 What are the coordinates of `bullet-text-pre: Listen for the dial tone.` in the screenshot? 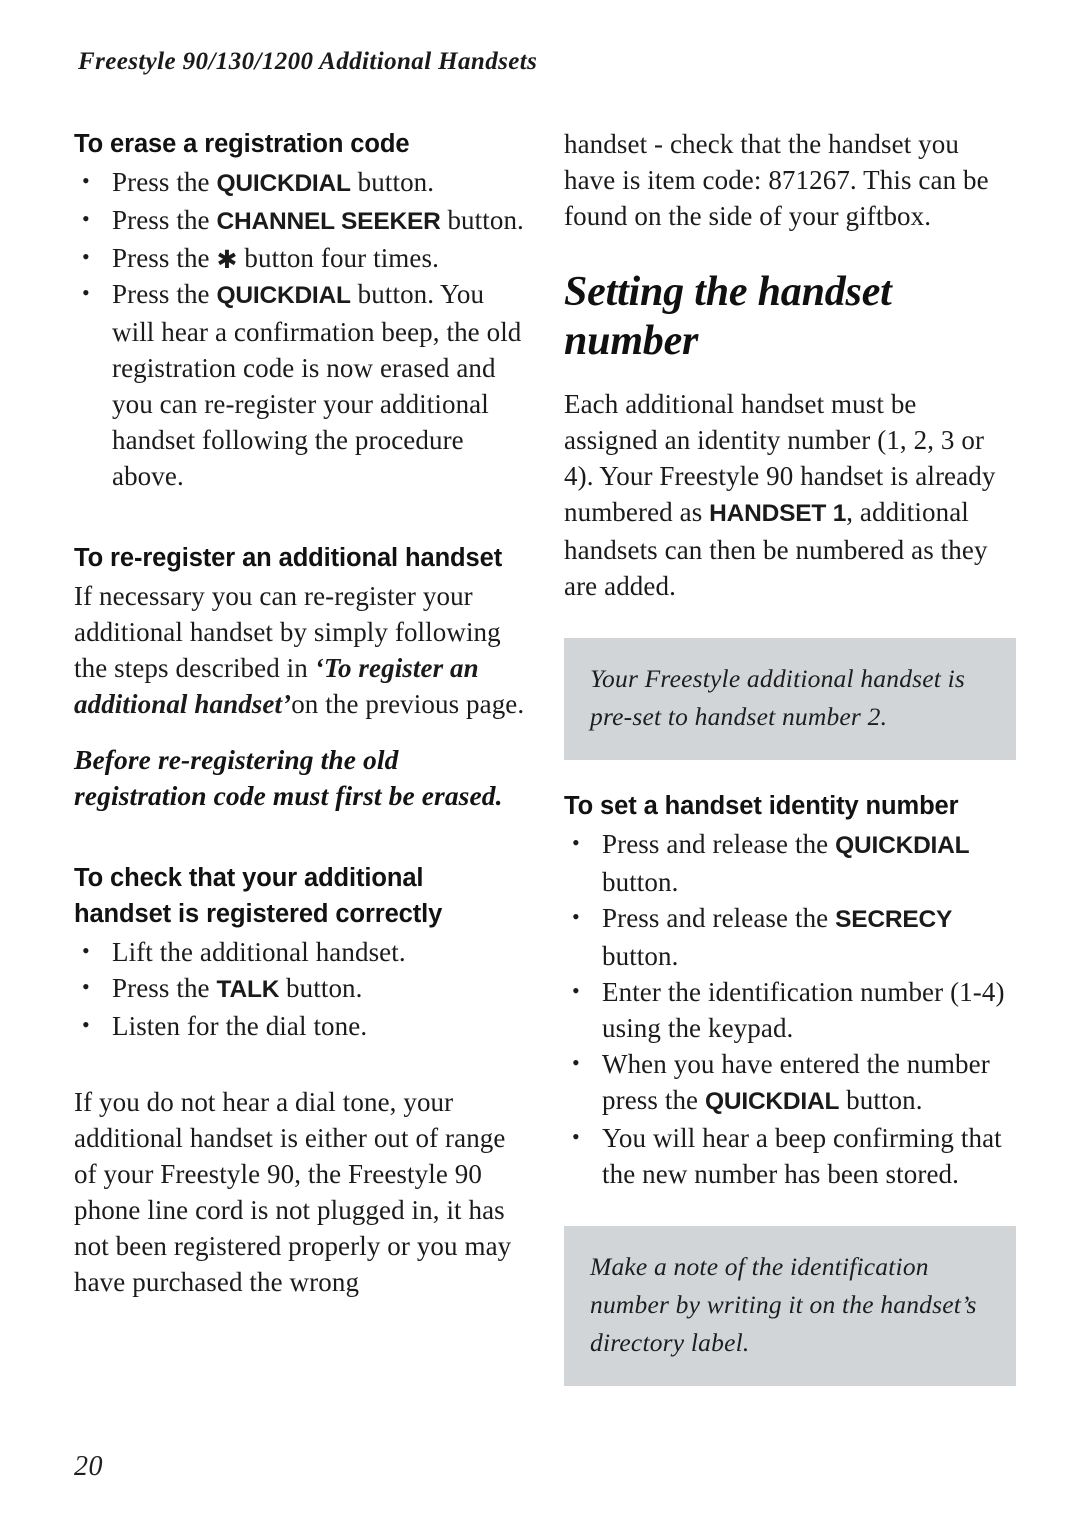 It's located at (240, 1026).